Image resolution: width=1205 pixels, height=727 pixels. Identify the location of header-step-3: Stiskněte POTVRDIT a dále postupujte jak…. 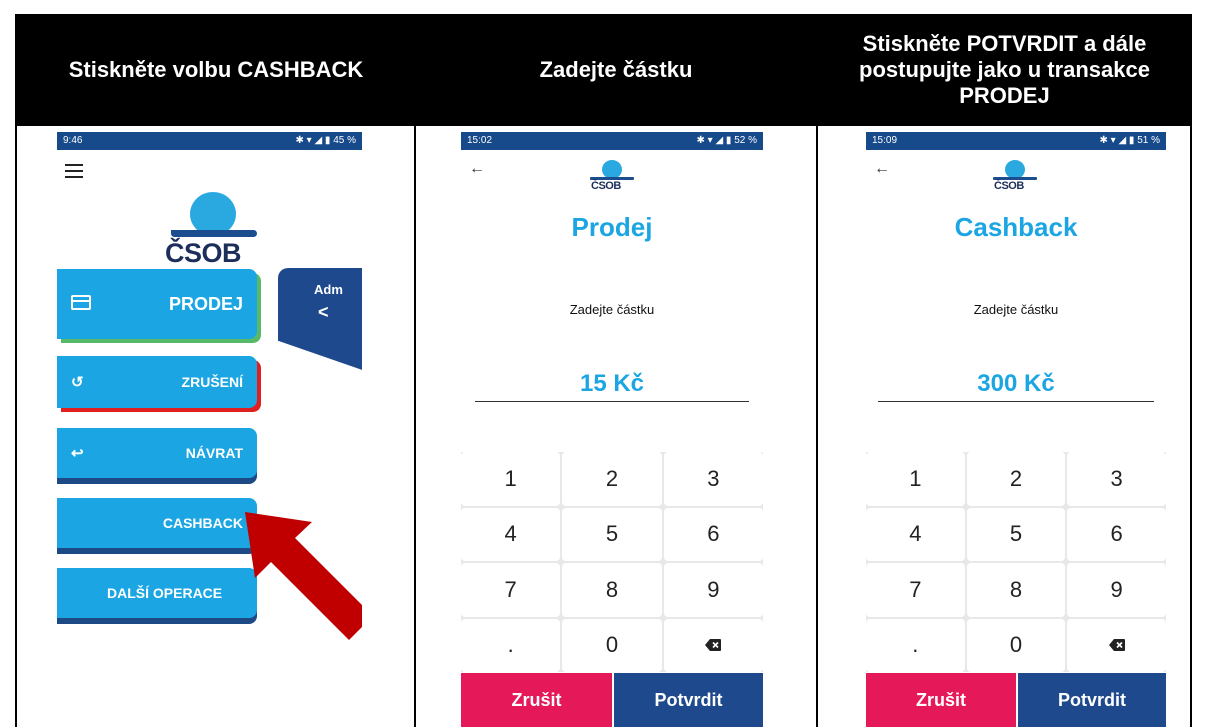
(1004, 69).